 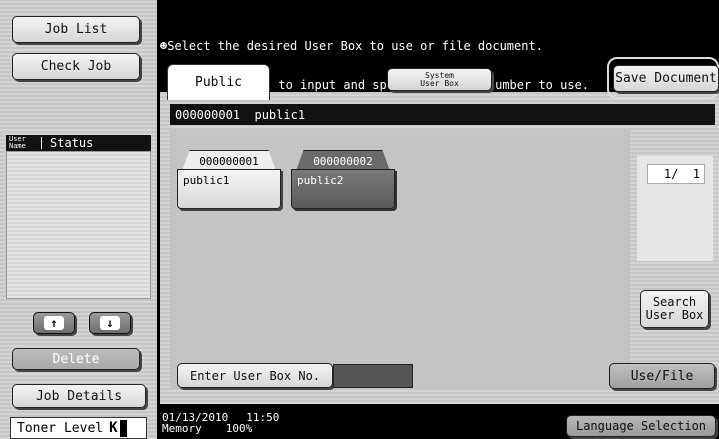 What do you see at coordinates (113, 428) in the screenshot?
I see `toner-color: K` at bounding box center [113, 428].